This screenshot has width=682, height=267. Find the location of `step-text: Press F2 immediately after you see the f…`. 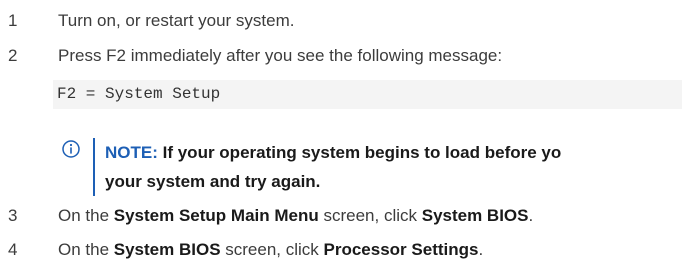

step-text: Press F2 immediately after you see the f… is located at coordinates (280, 55).